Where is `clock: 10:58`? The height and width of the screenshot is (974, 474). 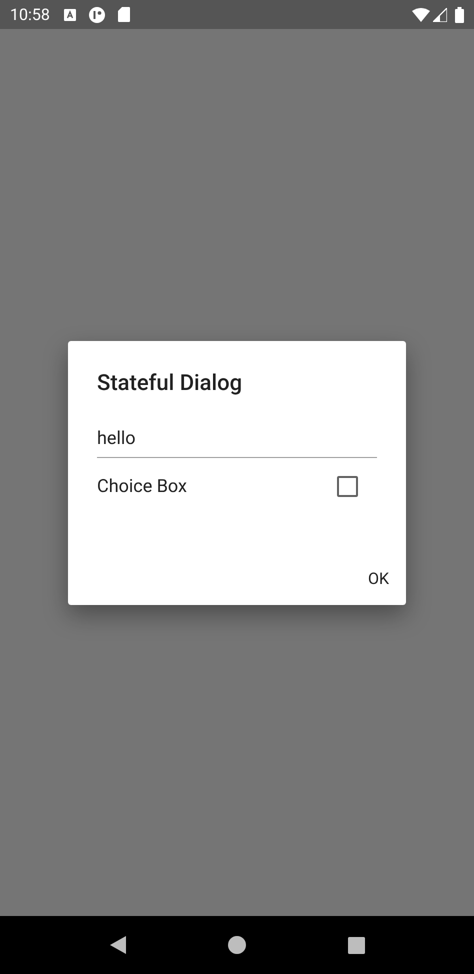
clock: 10:58 is located at coordinates (30, 15).